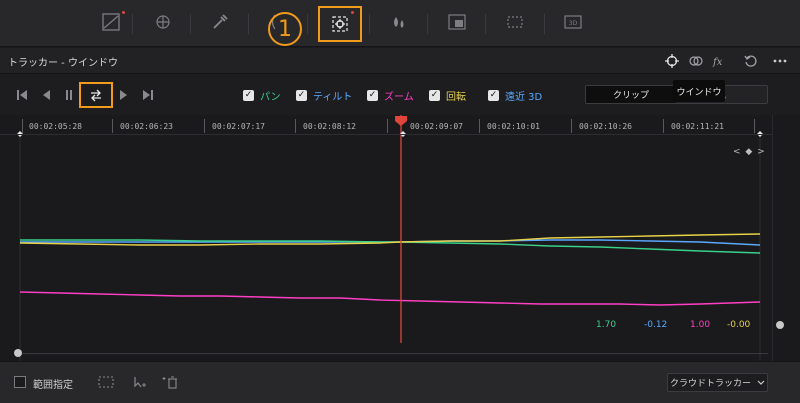 The image size is (800, 403). I want to click on svg-text: 3D, so click(573, 23).